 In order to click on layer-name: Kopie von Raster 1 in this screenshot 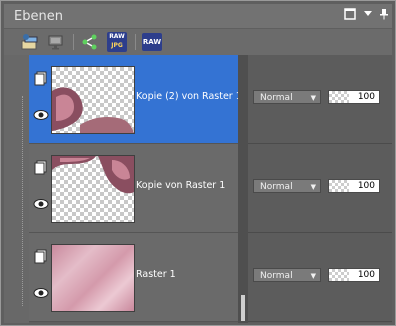, I will do `click(180, 185)`.